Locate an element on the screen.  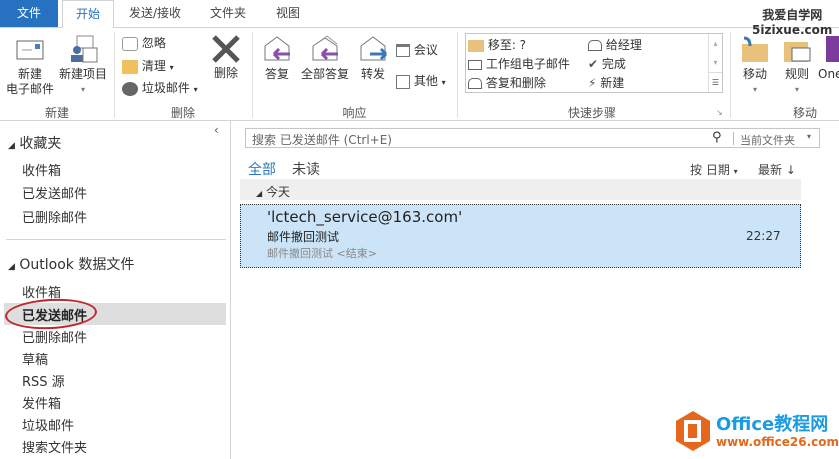
reply-button: 答复 is located at coordinates (277, 58).